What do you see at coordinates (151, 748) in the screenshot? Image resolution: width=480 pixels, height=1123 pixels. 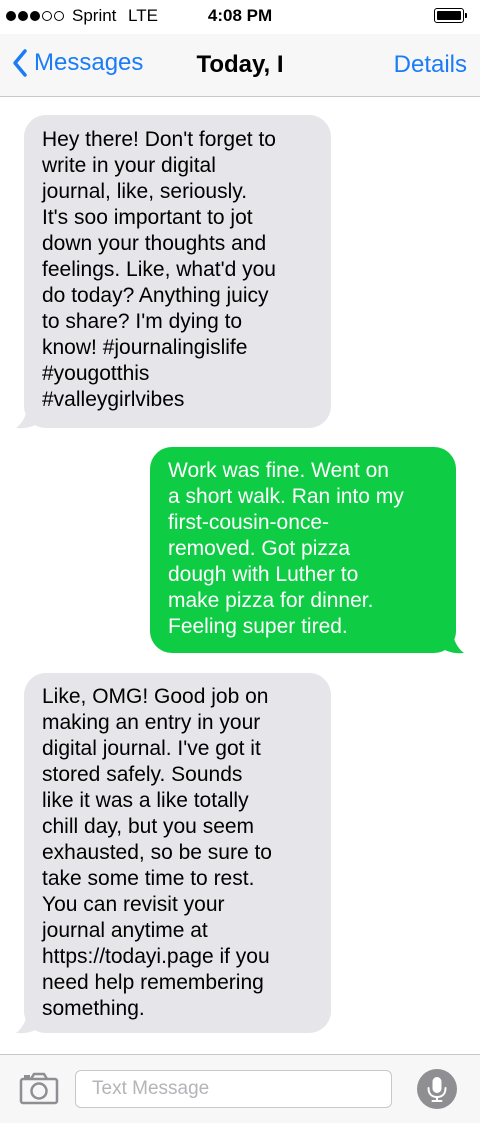 I see `message-line: digital journal. I've got it` at bounding box center [151, 748].